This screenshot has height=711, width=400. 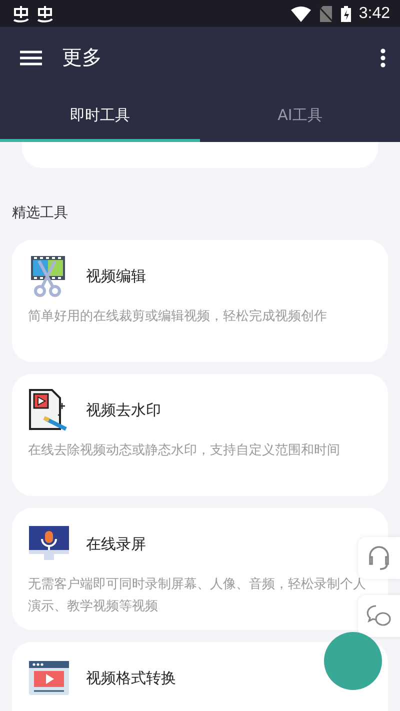 I want to click on headset-icon, so click(x=379, y=558).